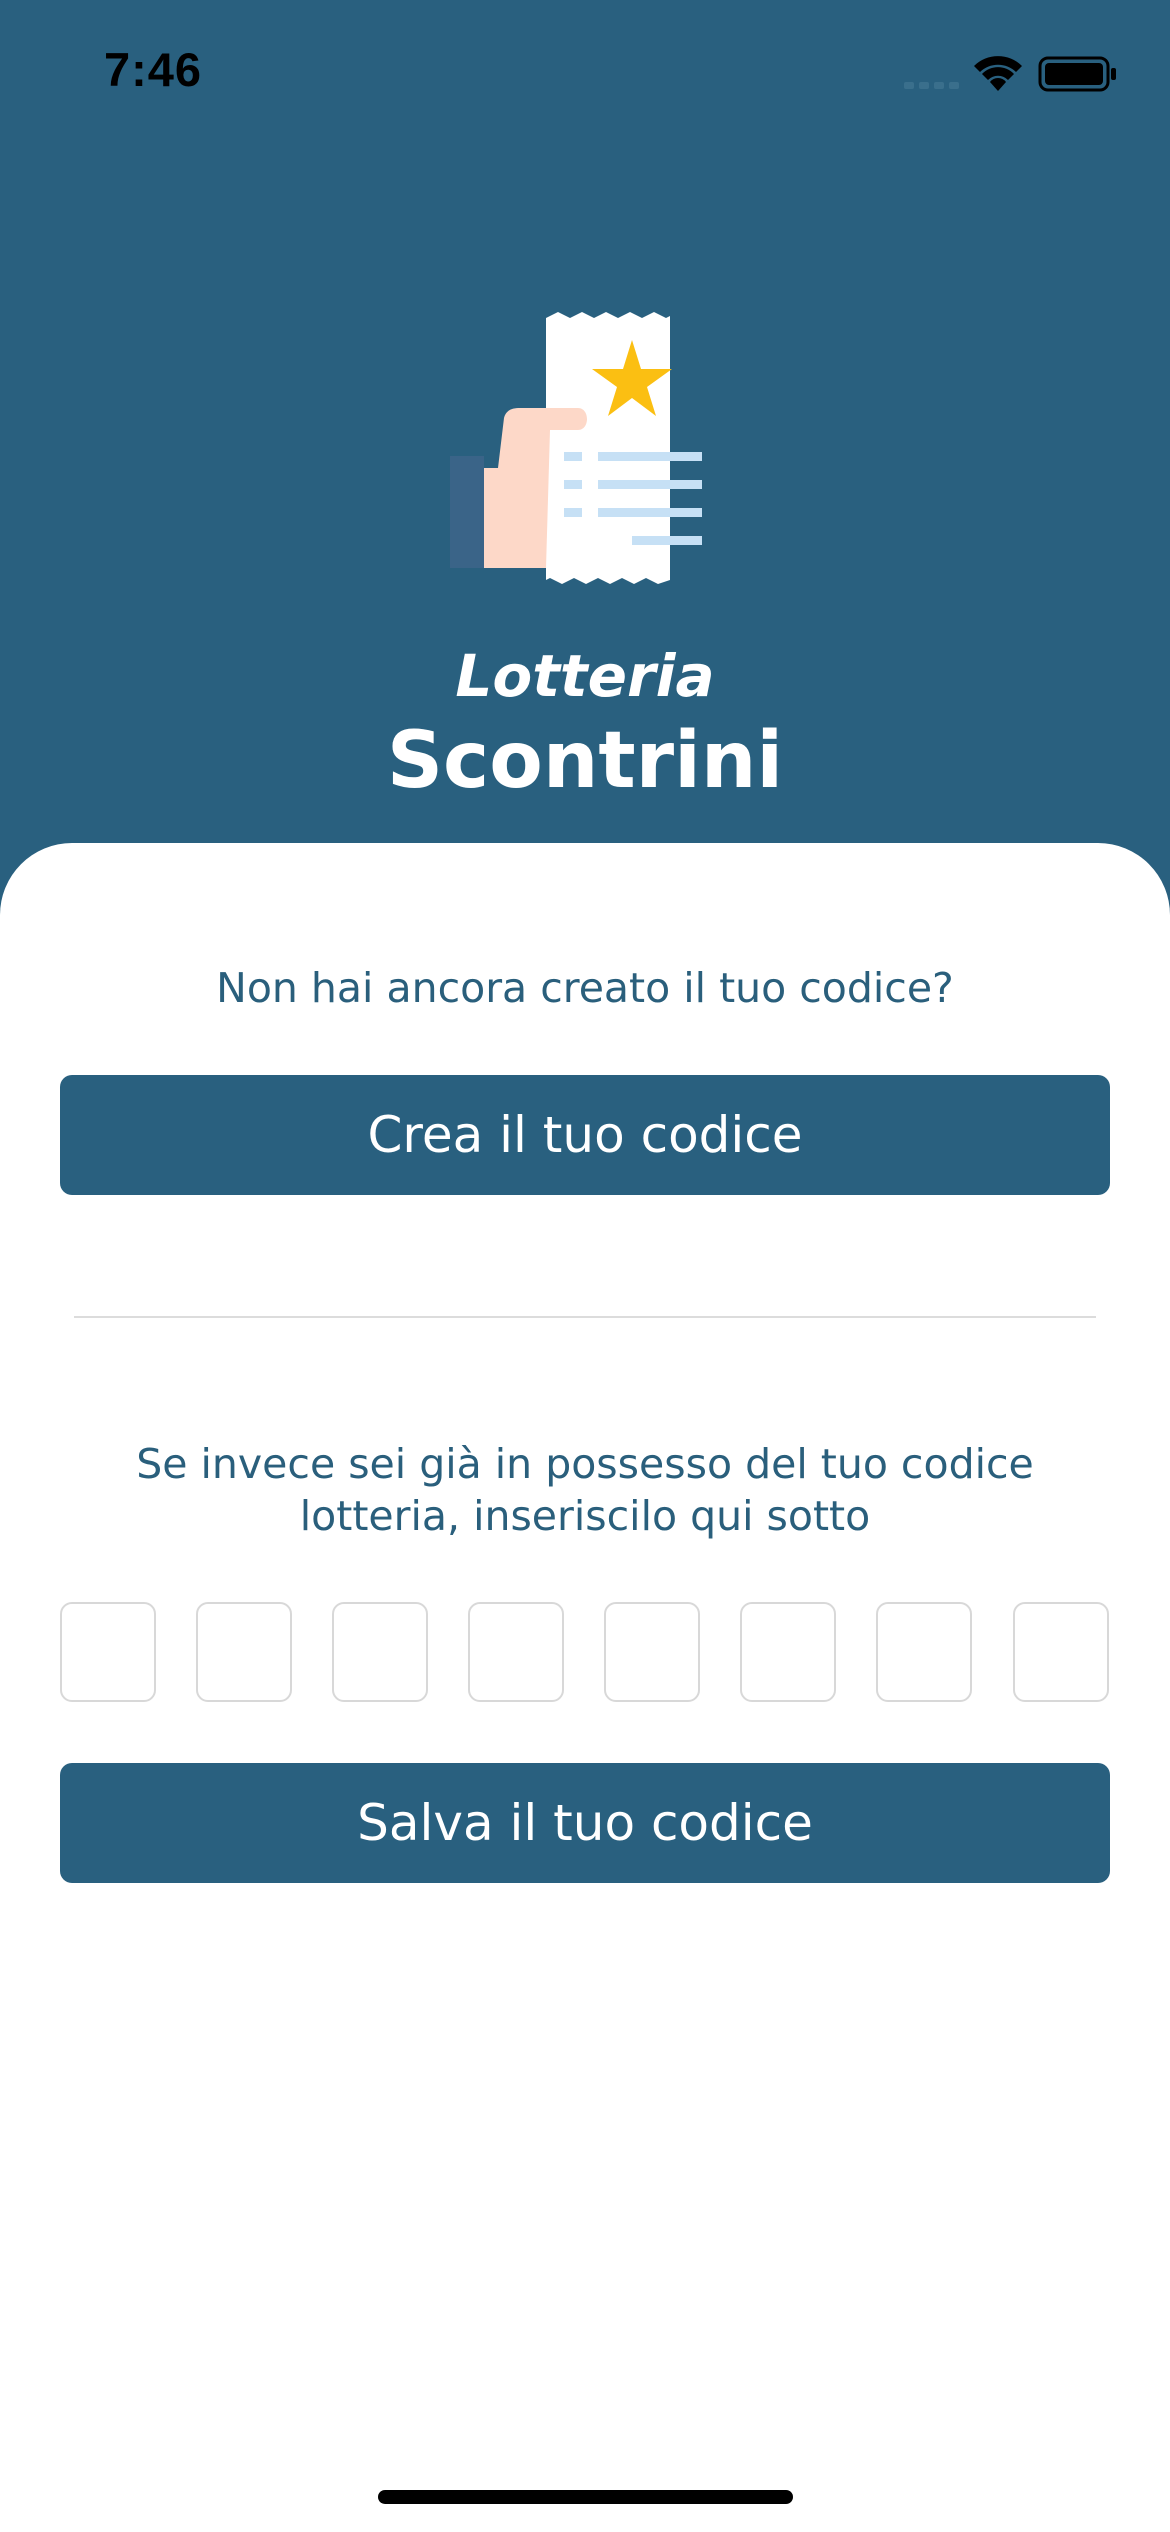  What do you see at coordinates (585, 676) in the screenshot?
I see `app-title-top: Lotteria` at bounding box center [585, 676].